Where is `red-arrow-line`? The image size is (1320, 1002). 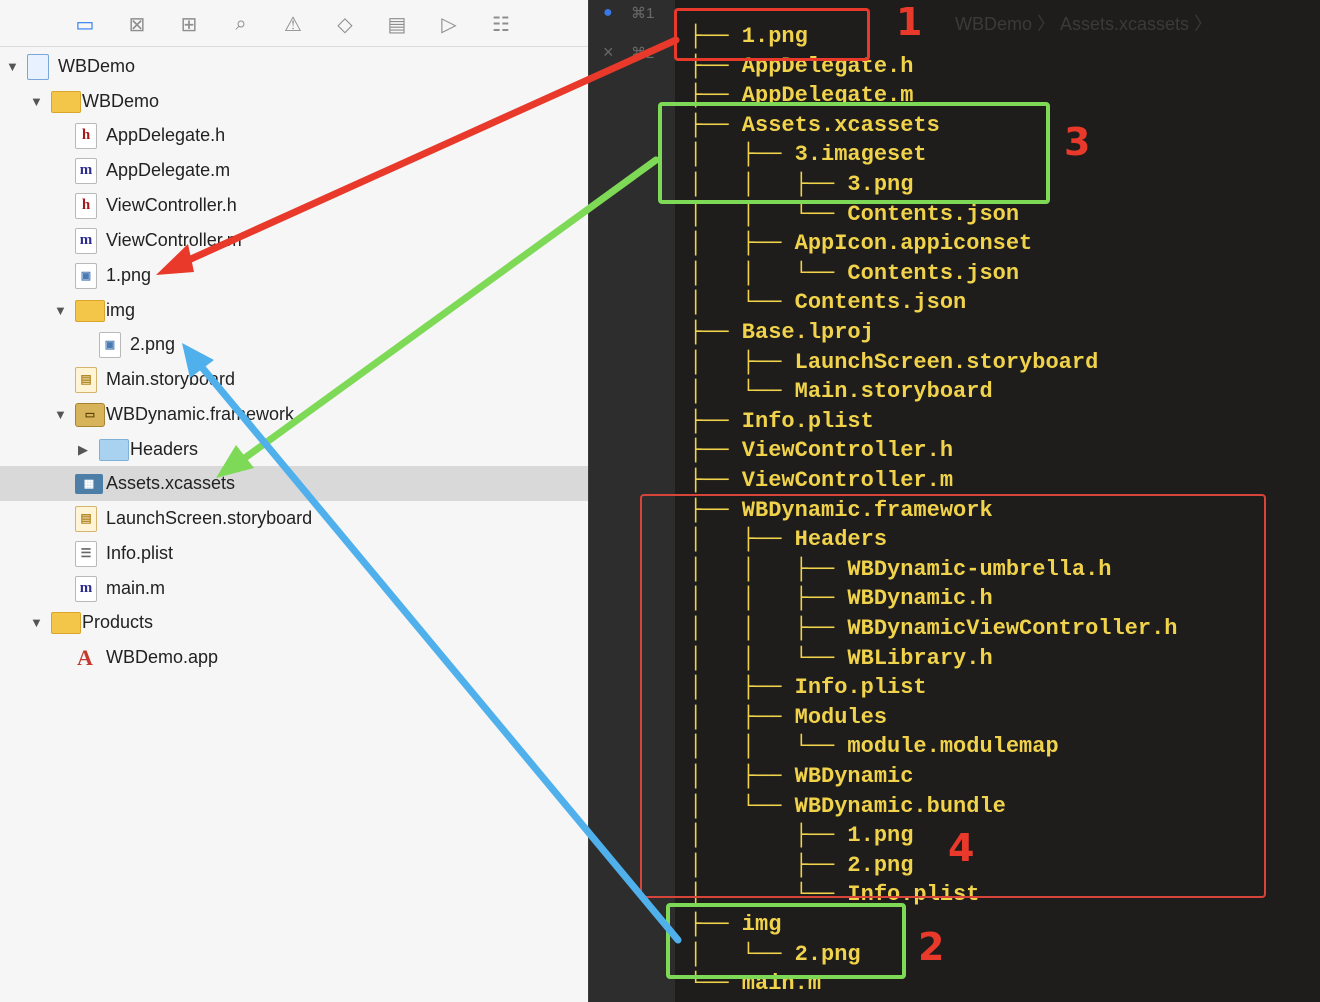
red-arrow-line is located at coordinates (429, 151).